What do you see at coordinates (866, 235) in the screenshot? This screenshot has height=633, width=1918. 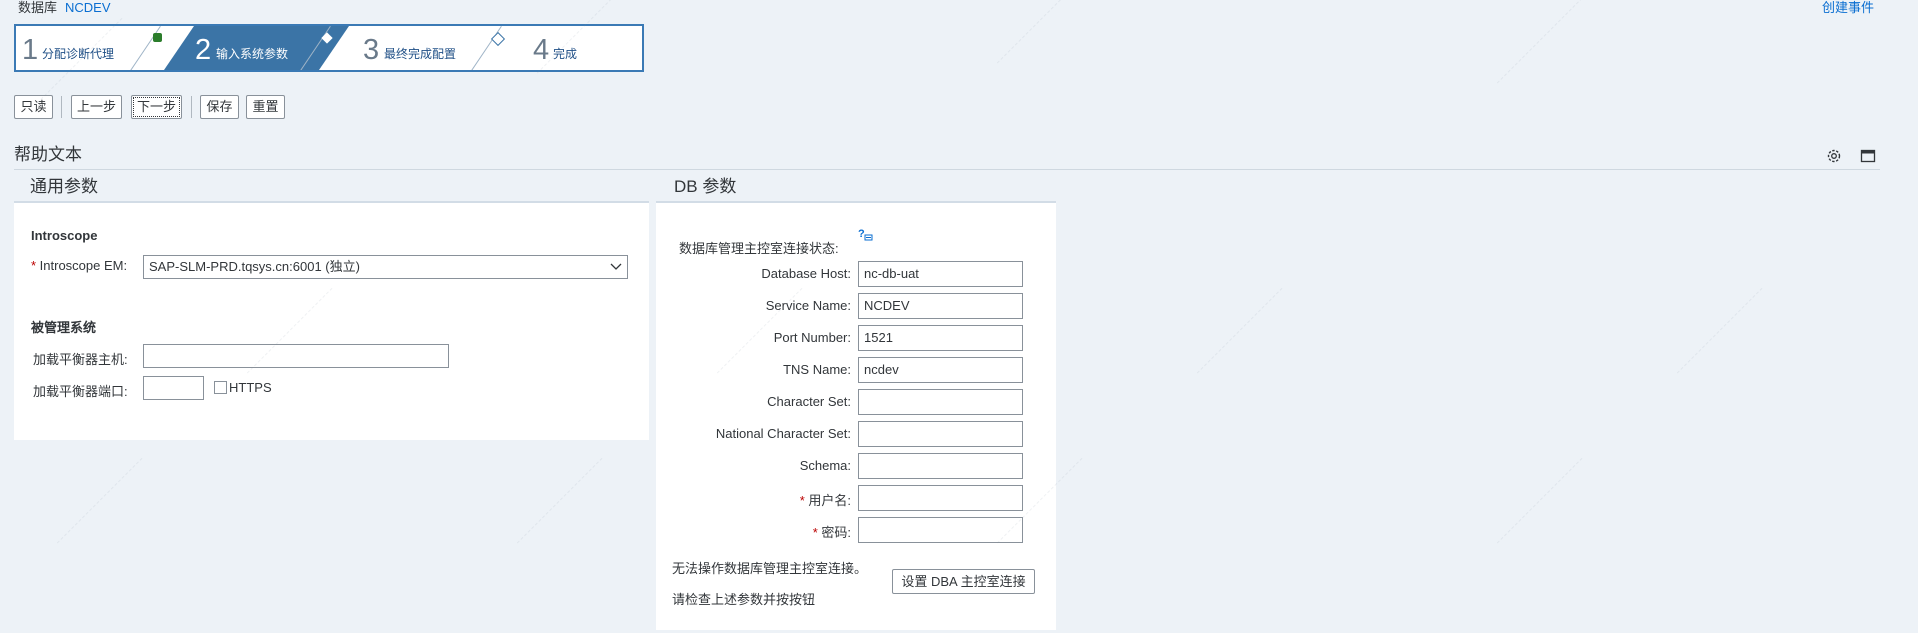 I see `connection-status-unknown-icon: ?` at bounding box center [866, 235].